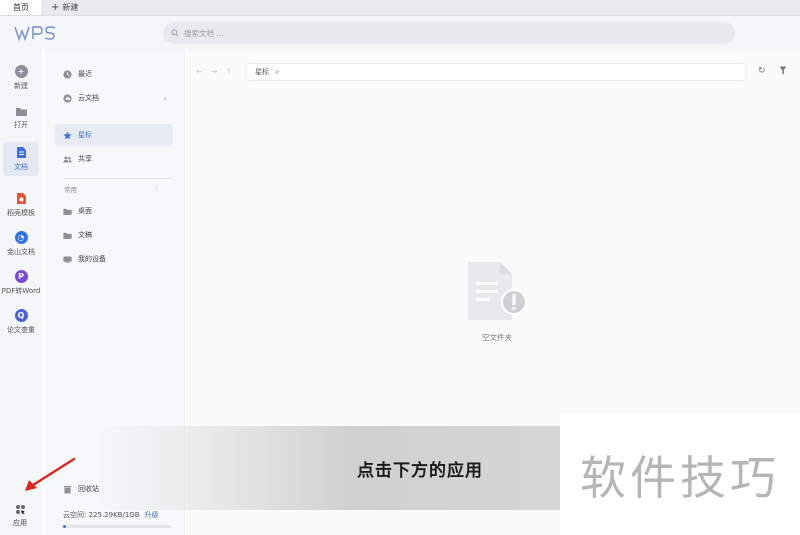 The width and height of the screenshot is (800, 535). Describe the element at coordinates (92, 259) in the screenshot. I see `nav-item-label: 我的设备` at that location.